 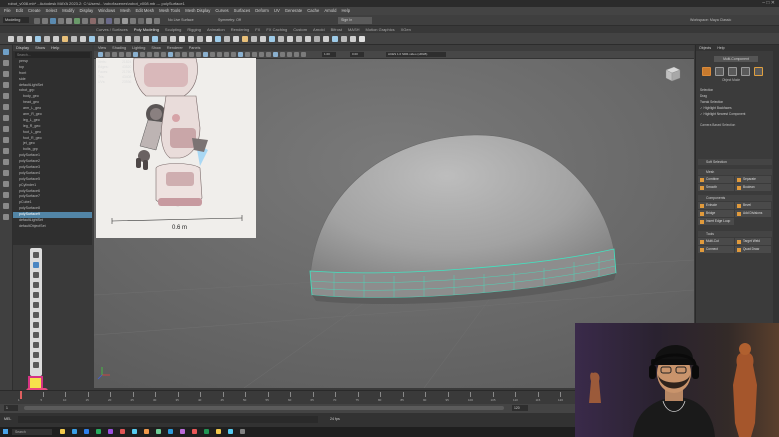 What do you see at coordinates (287, 408) in the screenshot?
I see `range-slider: 1 120` at bounding box center [287, 408].